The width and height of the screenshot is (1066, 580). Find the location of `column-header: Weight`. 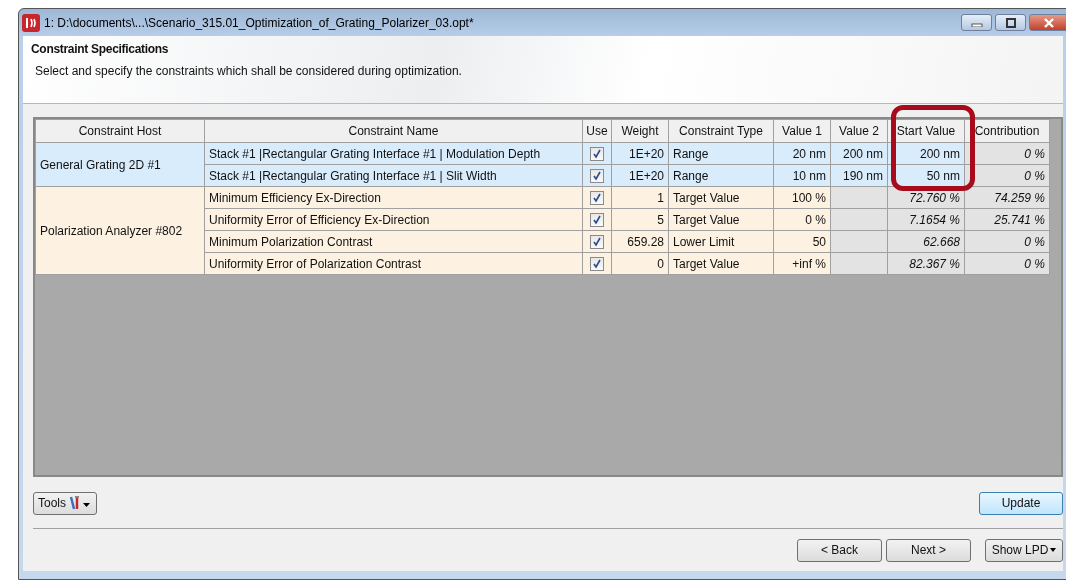

column-header: Weight is located at coordinates (640, 131).